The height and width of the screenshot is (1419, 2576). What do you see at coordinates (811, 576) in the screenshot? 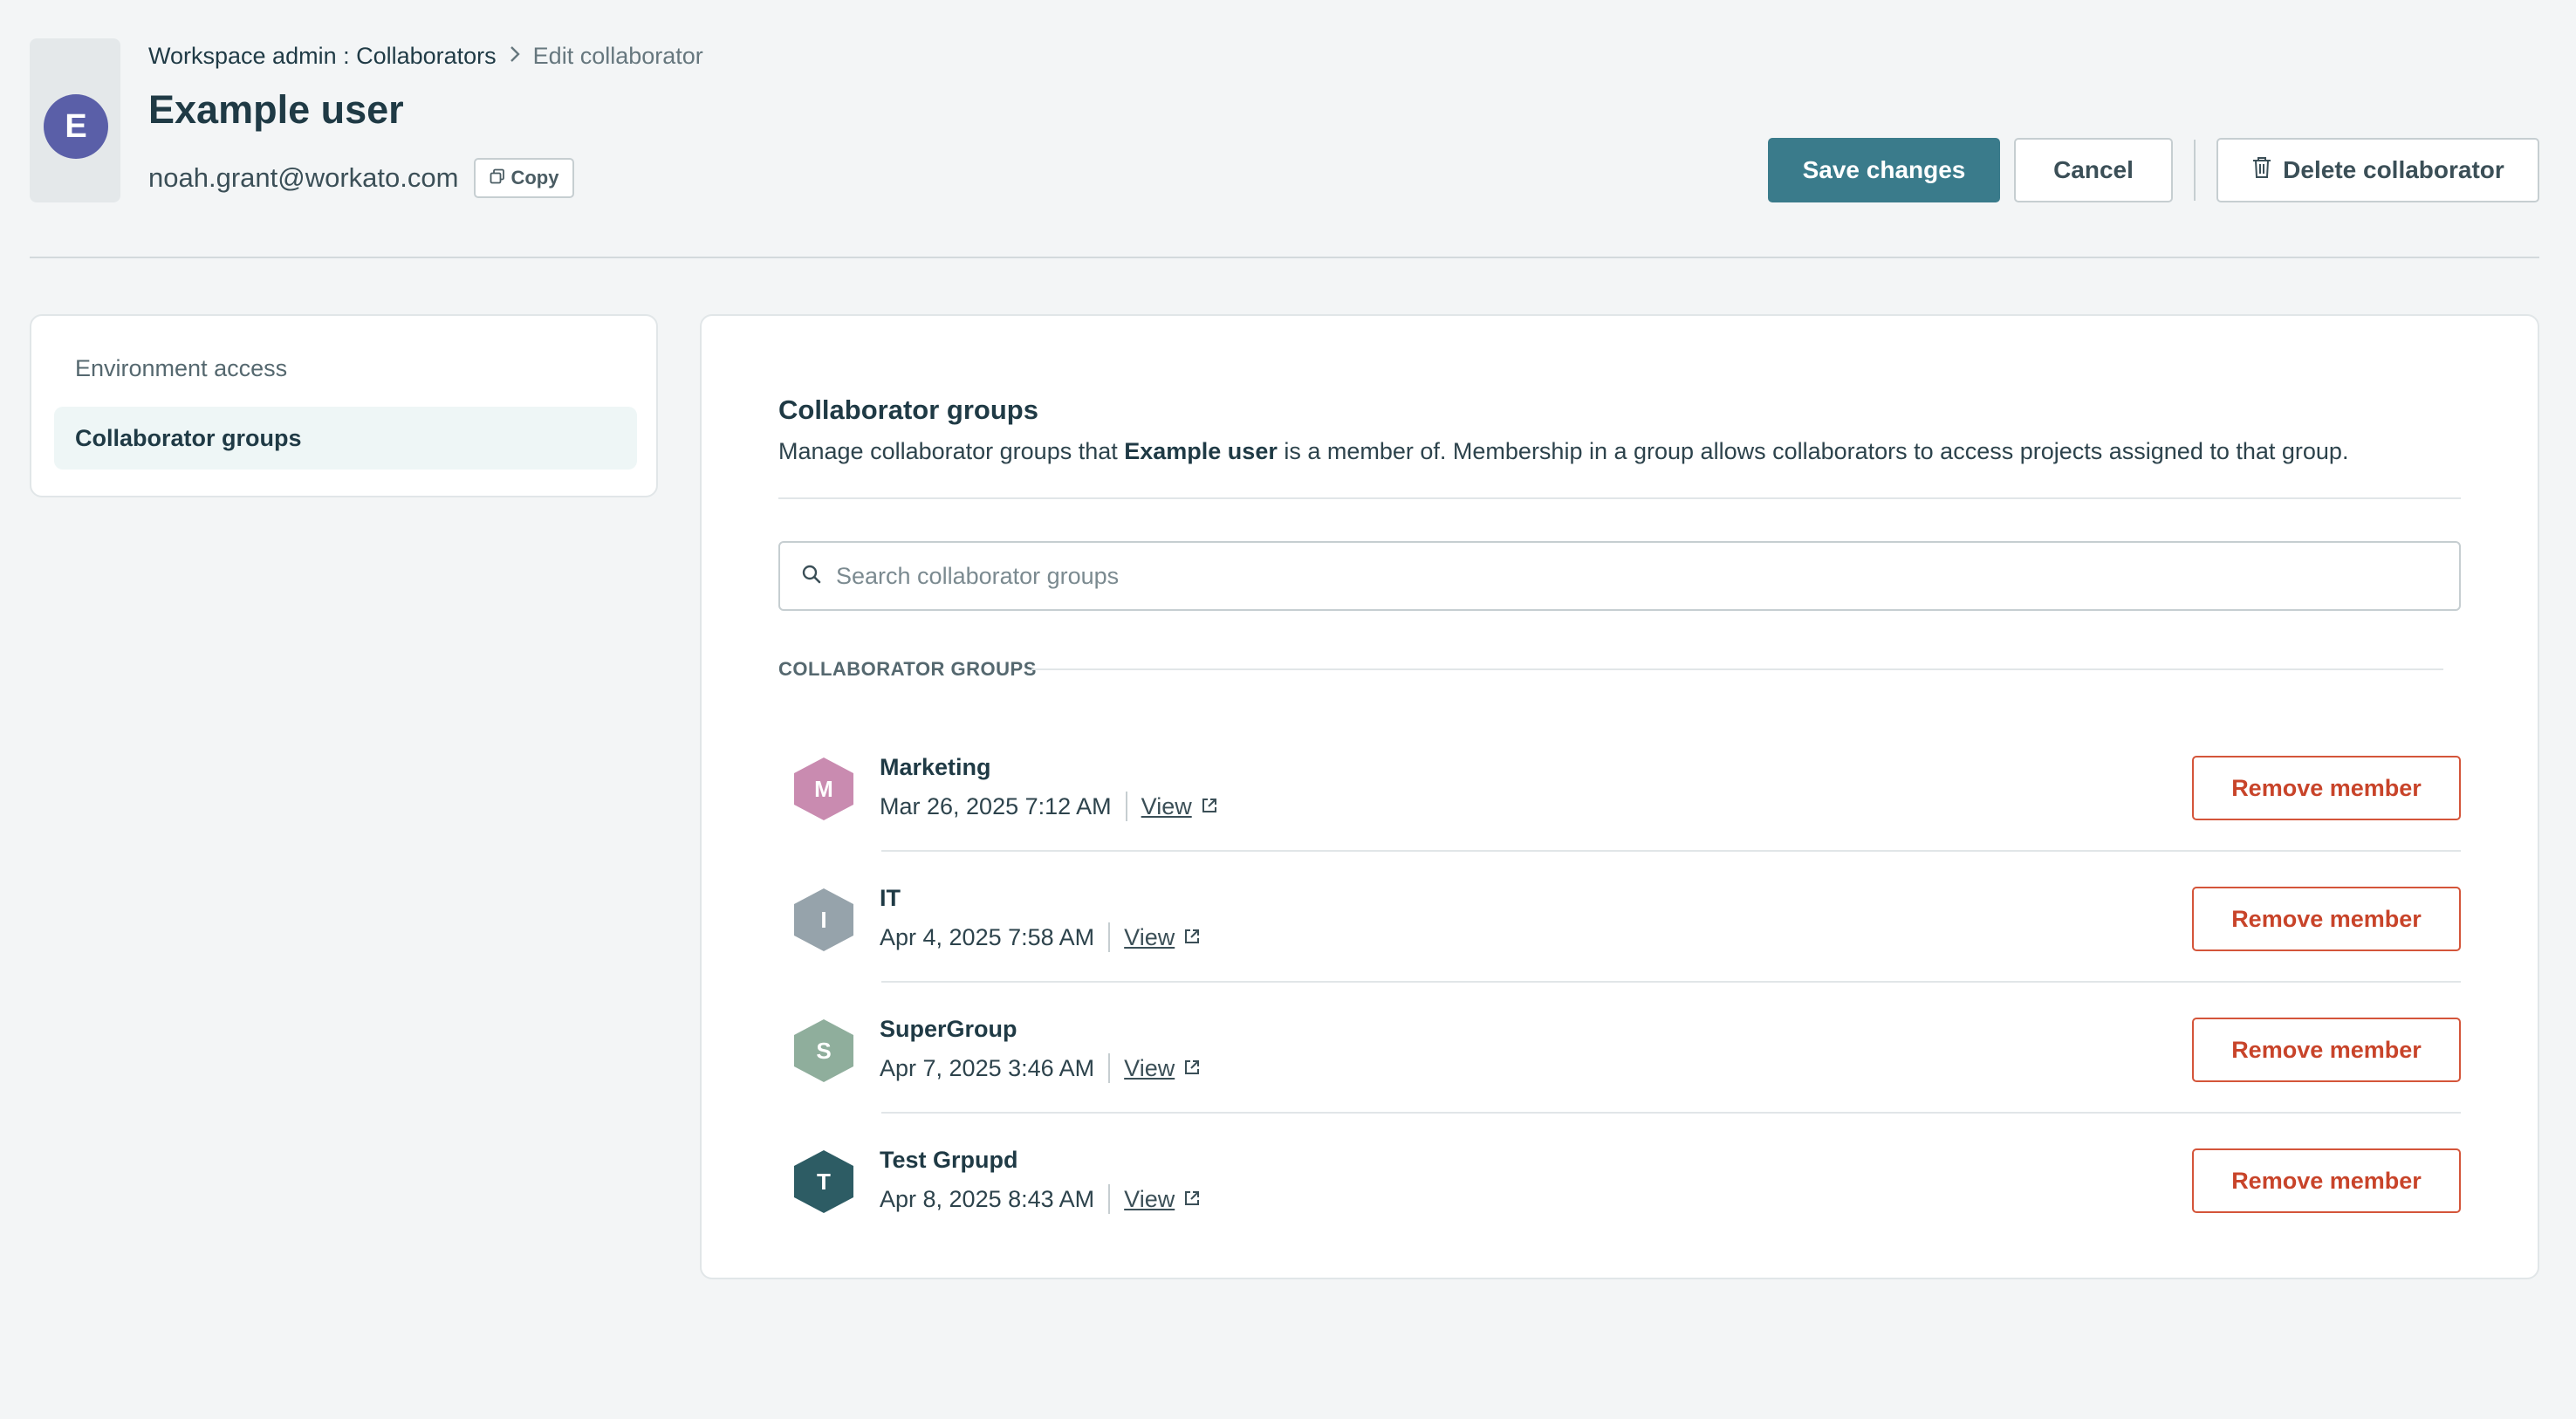
I see `search-icon` at bounding box center [811, 576].